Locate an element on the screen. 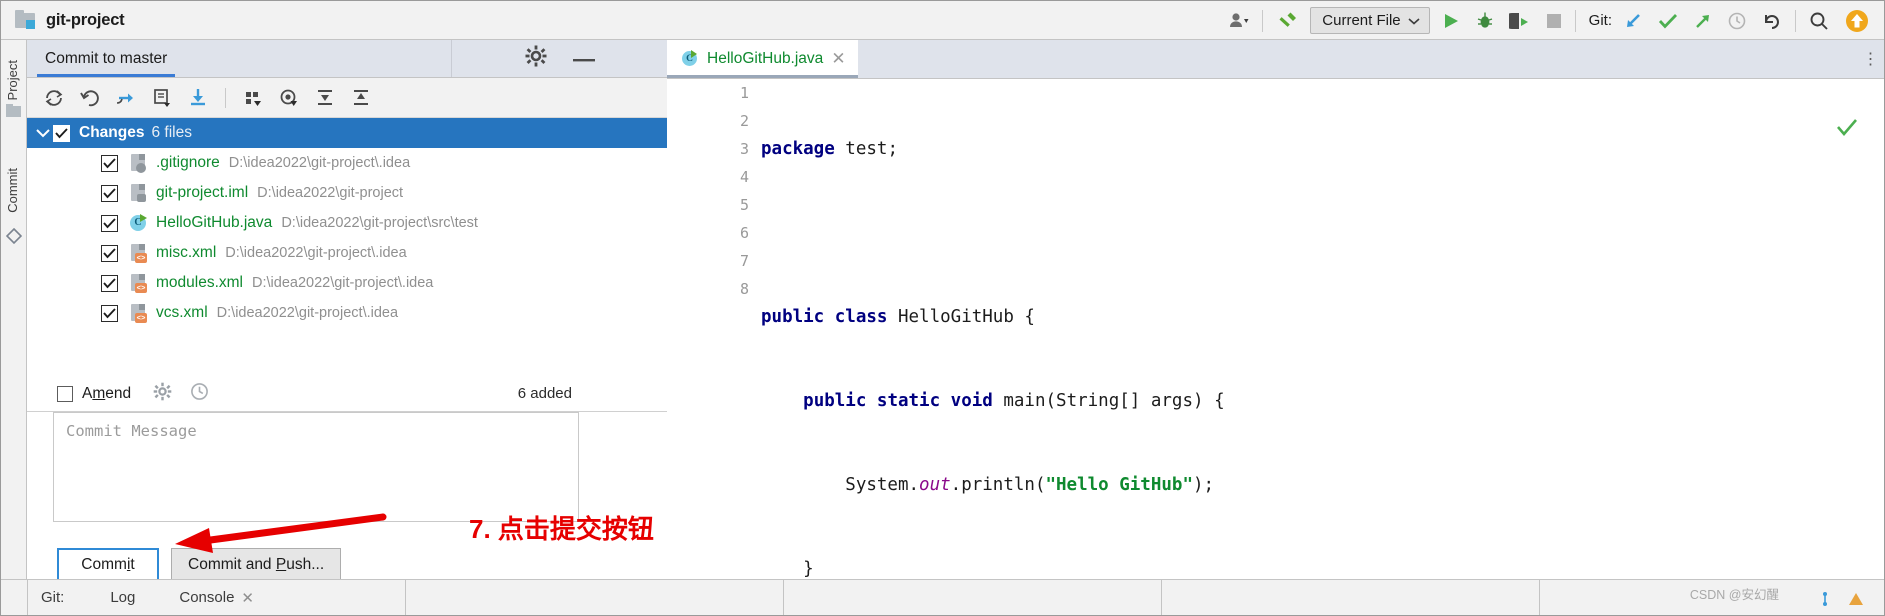 The image size is (1885, 616). amend-checkbox is located at coordinates (65, 393).